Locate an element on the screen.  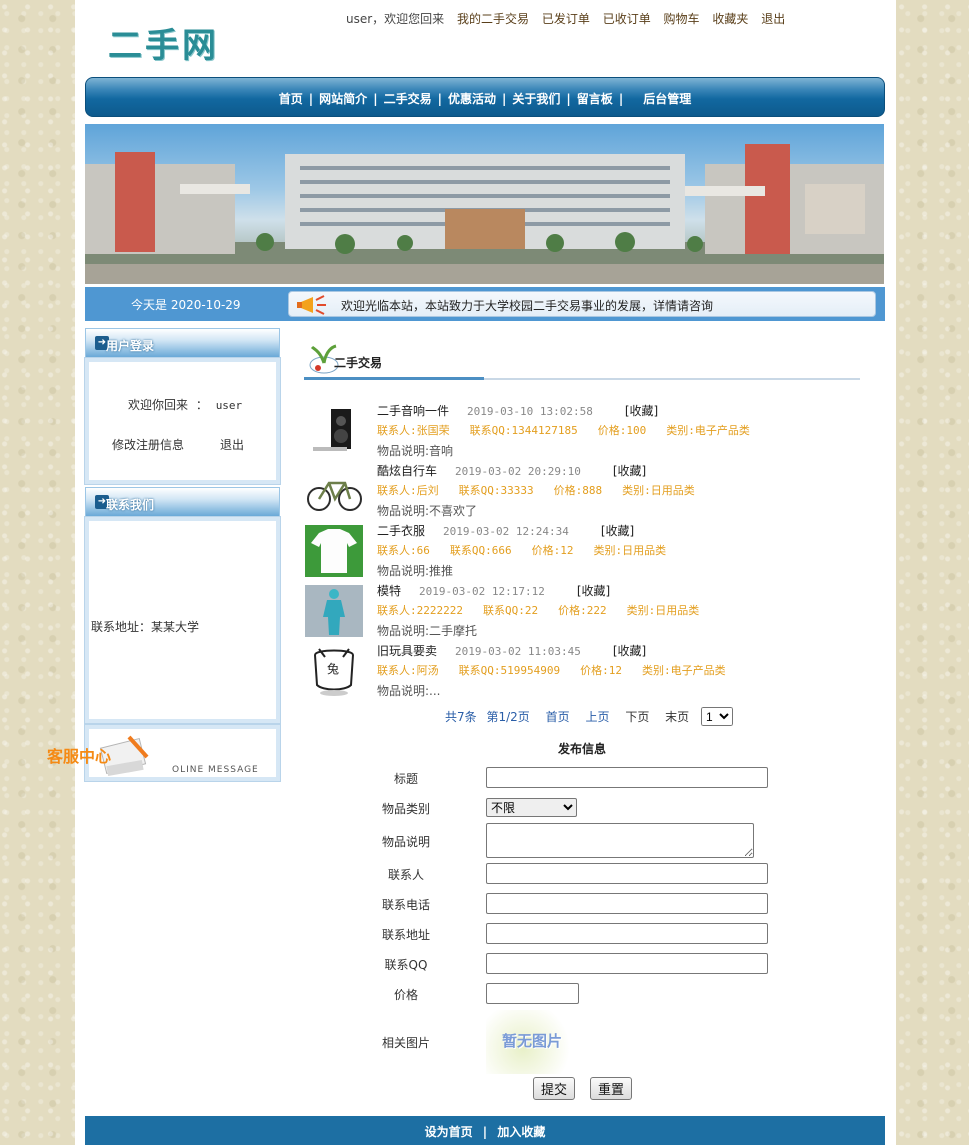
goods-qq: 联系QQ:22 is located at coordinates (510, 610).